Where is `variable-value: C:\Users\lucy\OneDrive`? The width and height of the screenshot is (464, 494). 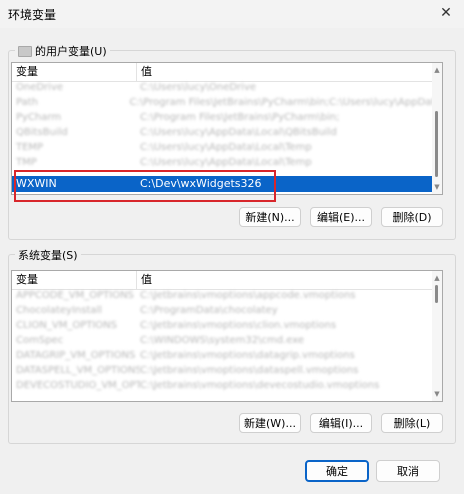
variable-value: C:\Users\lucy\OneDrive is located at coordinates (198, 87).